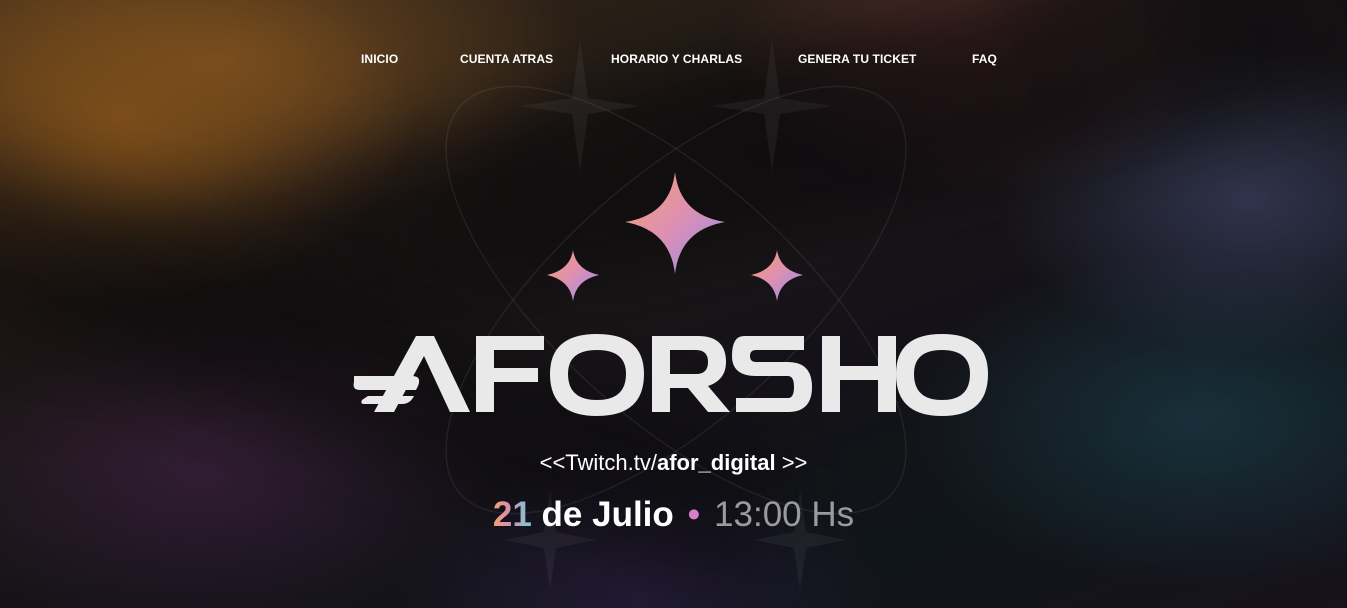  Describe the element at coordinates (573, 275) in the screenshot. I see `small-star-left-icon` at that location.